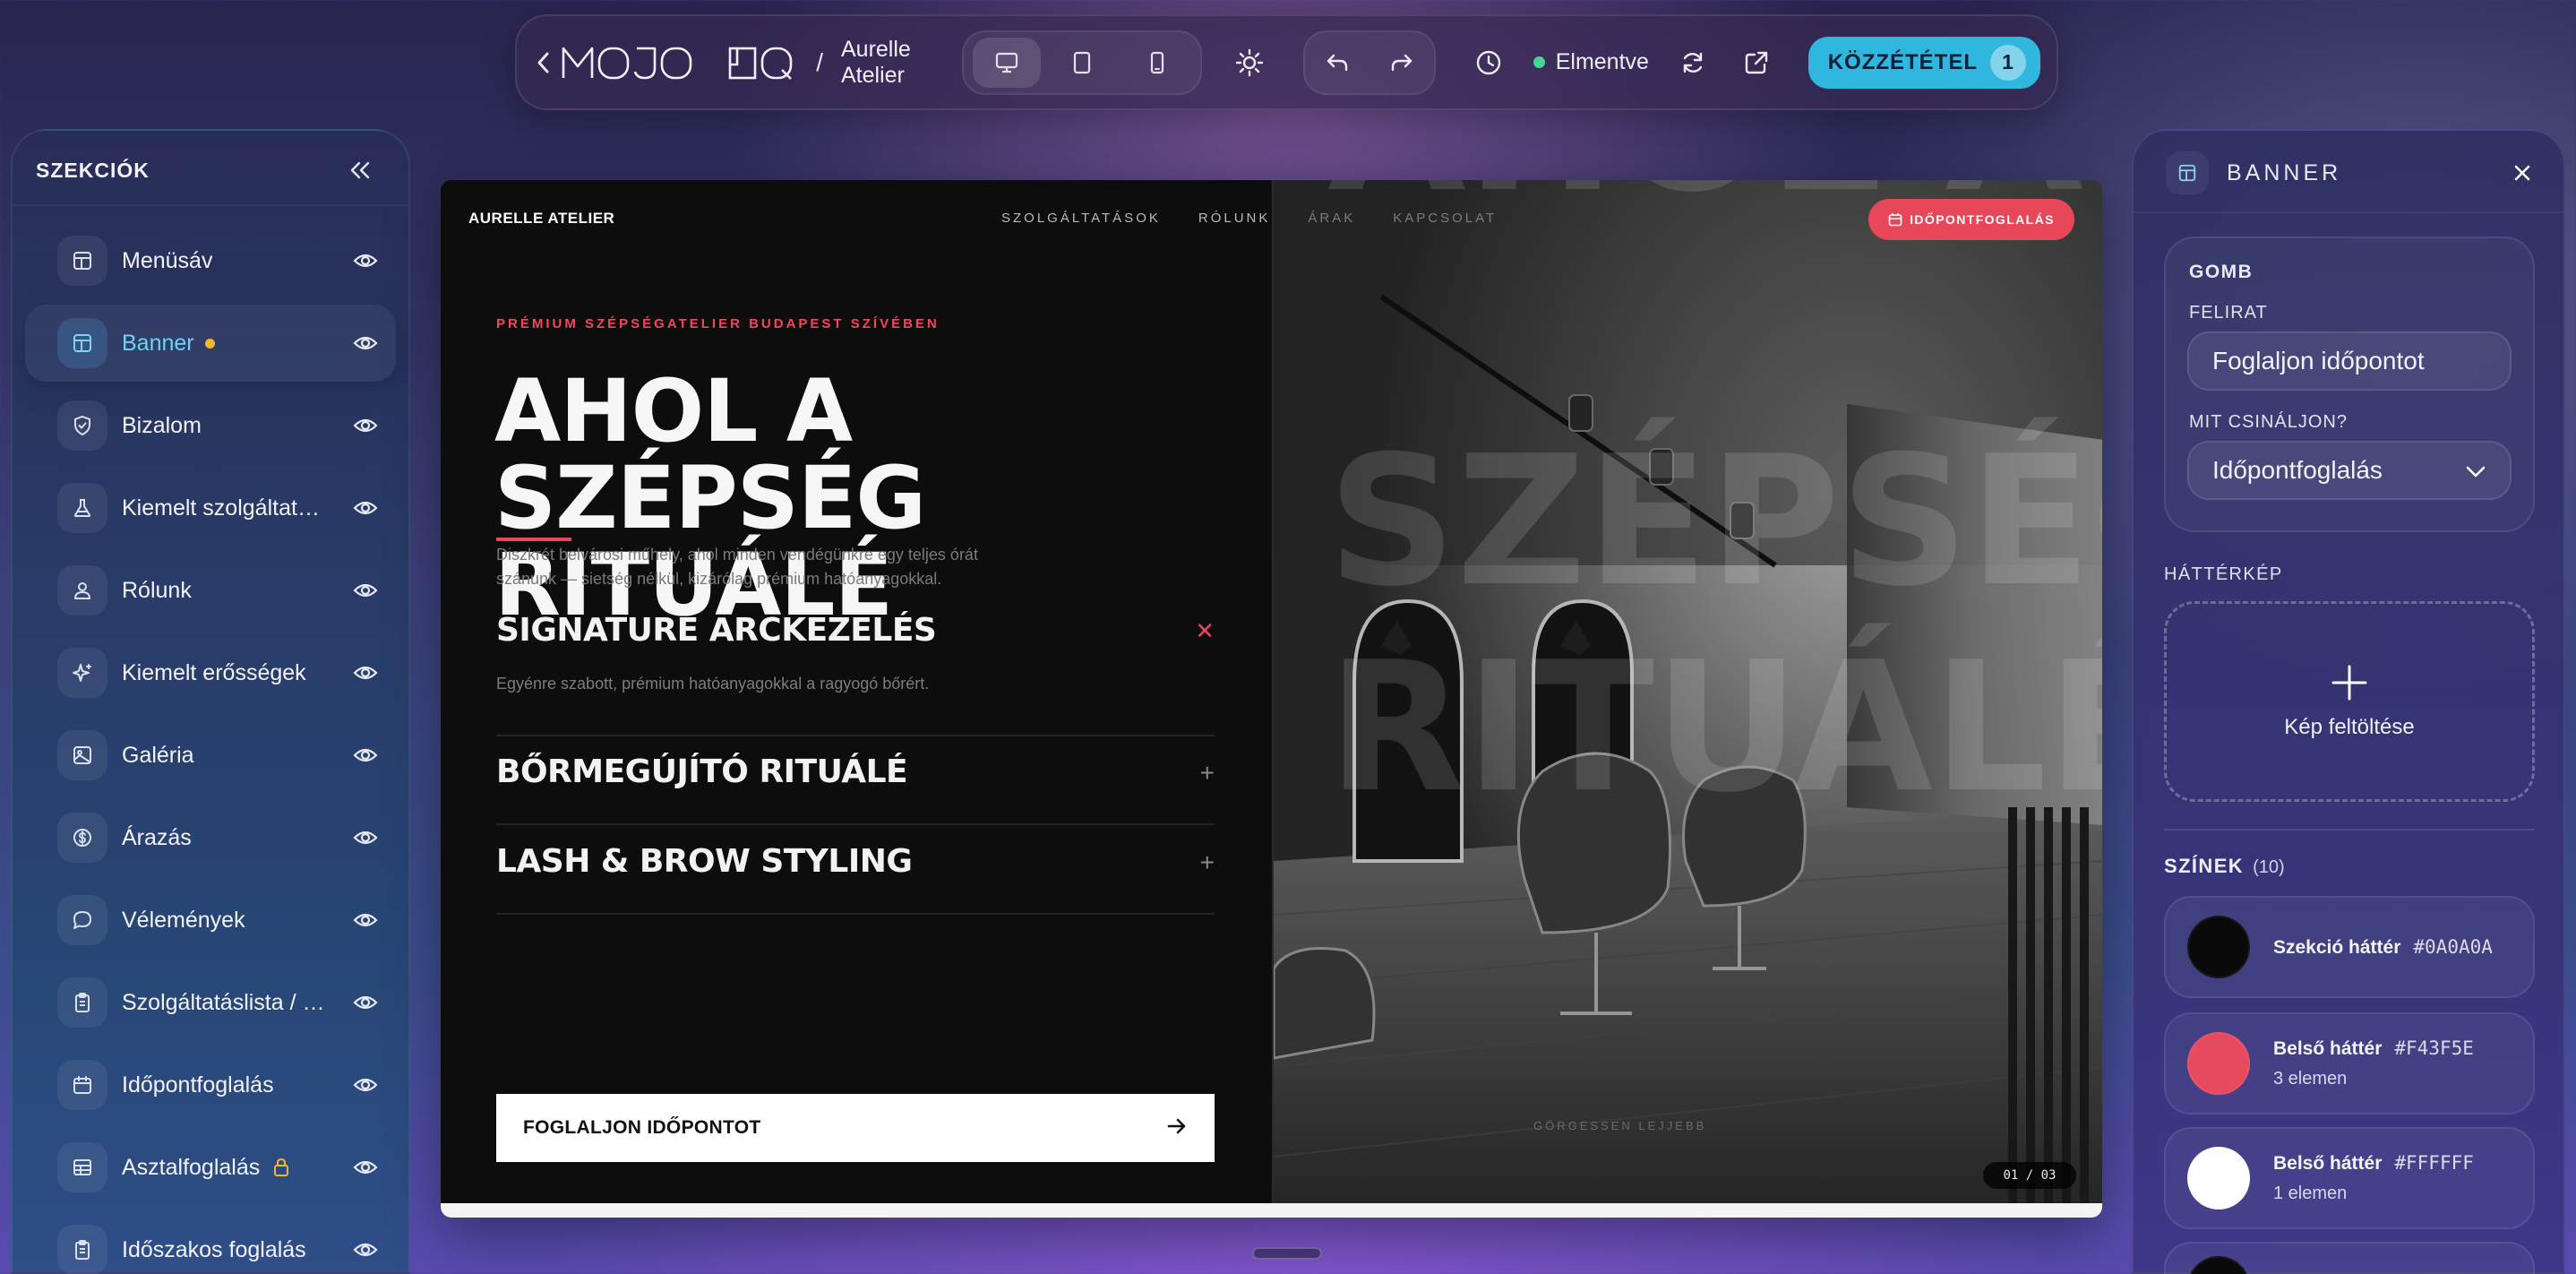 Image resolution: width=2576 pixels, height=1274 pixels. What do you see at coordinates (2349, 471) in the screenshot?
I see `action-select: Időpontfoglalás` at bounding box center [2349, 471].